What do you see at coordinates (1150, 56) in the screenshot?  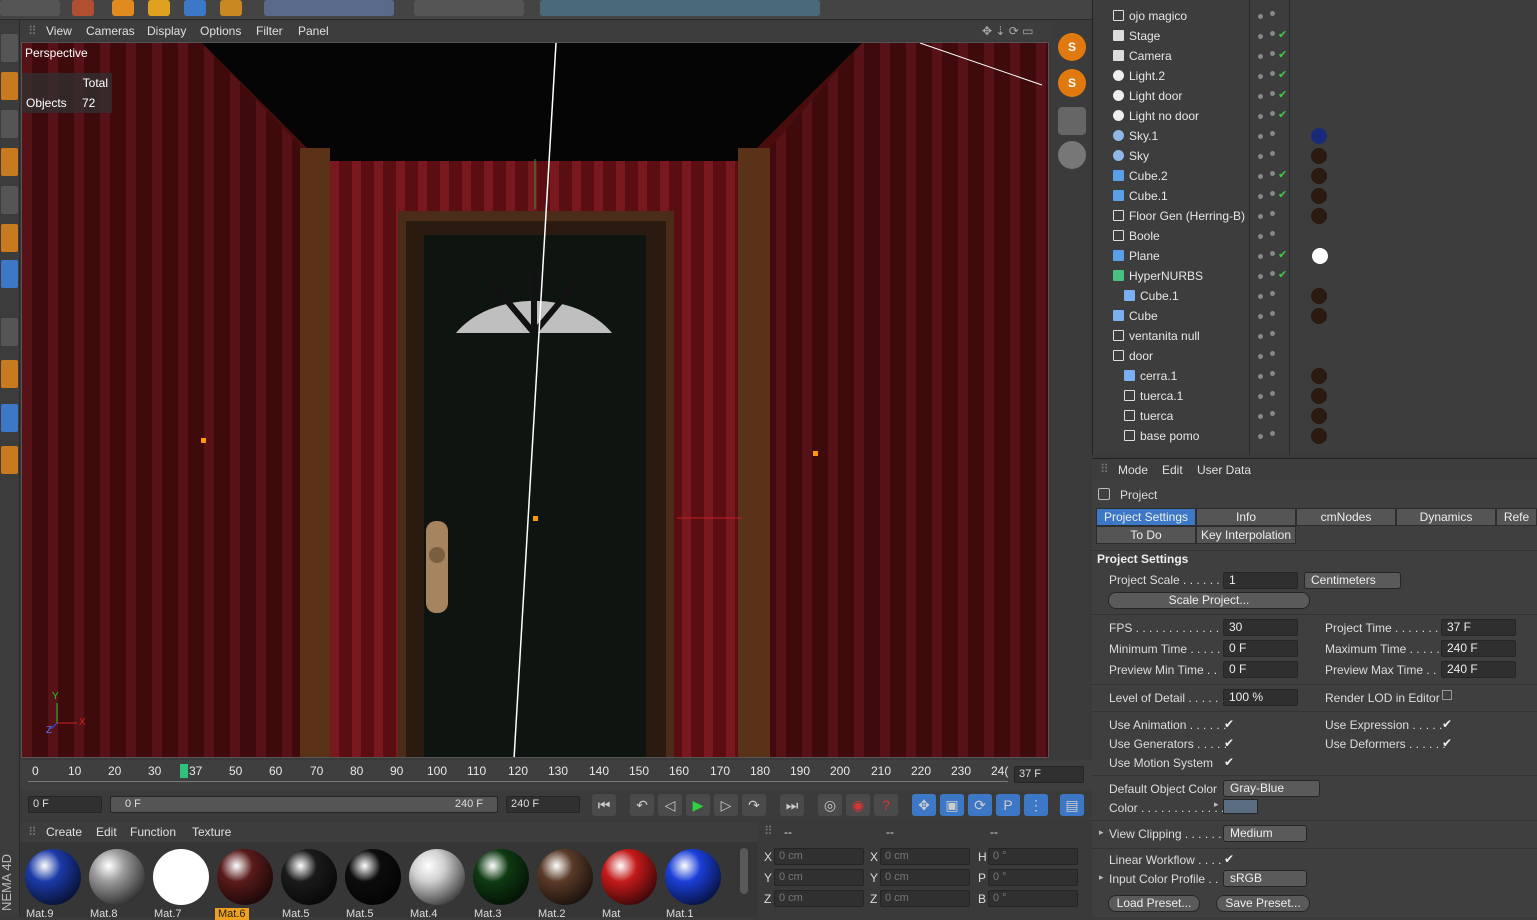 I see `object-name: Camera` at bounding box center [1150, 56].